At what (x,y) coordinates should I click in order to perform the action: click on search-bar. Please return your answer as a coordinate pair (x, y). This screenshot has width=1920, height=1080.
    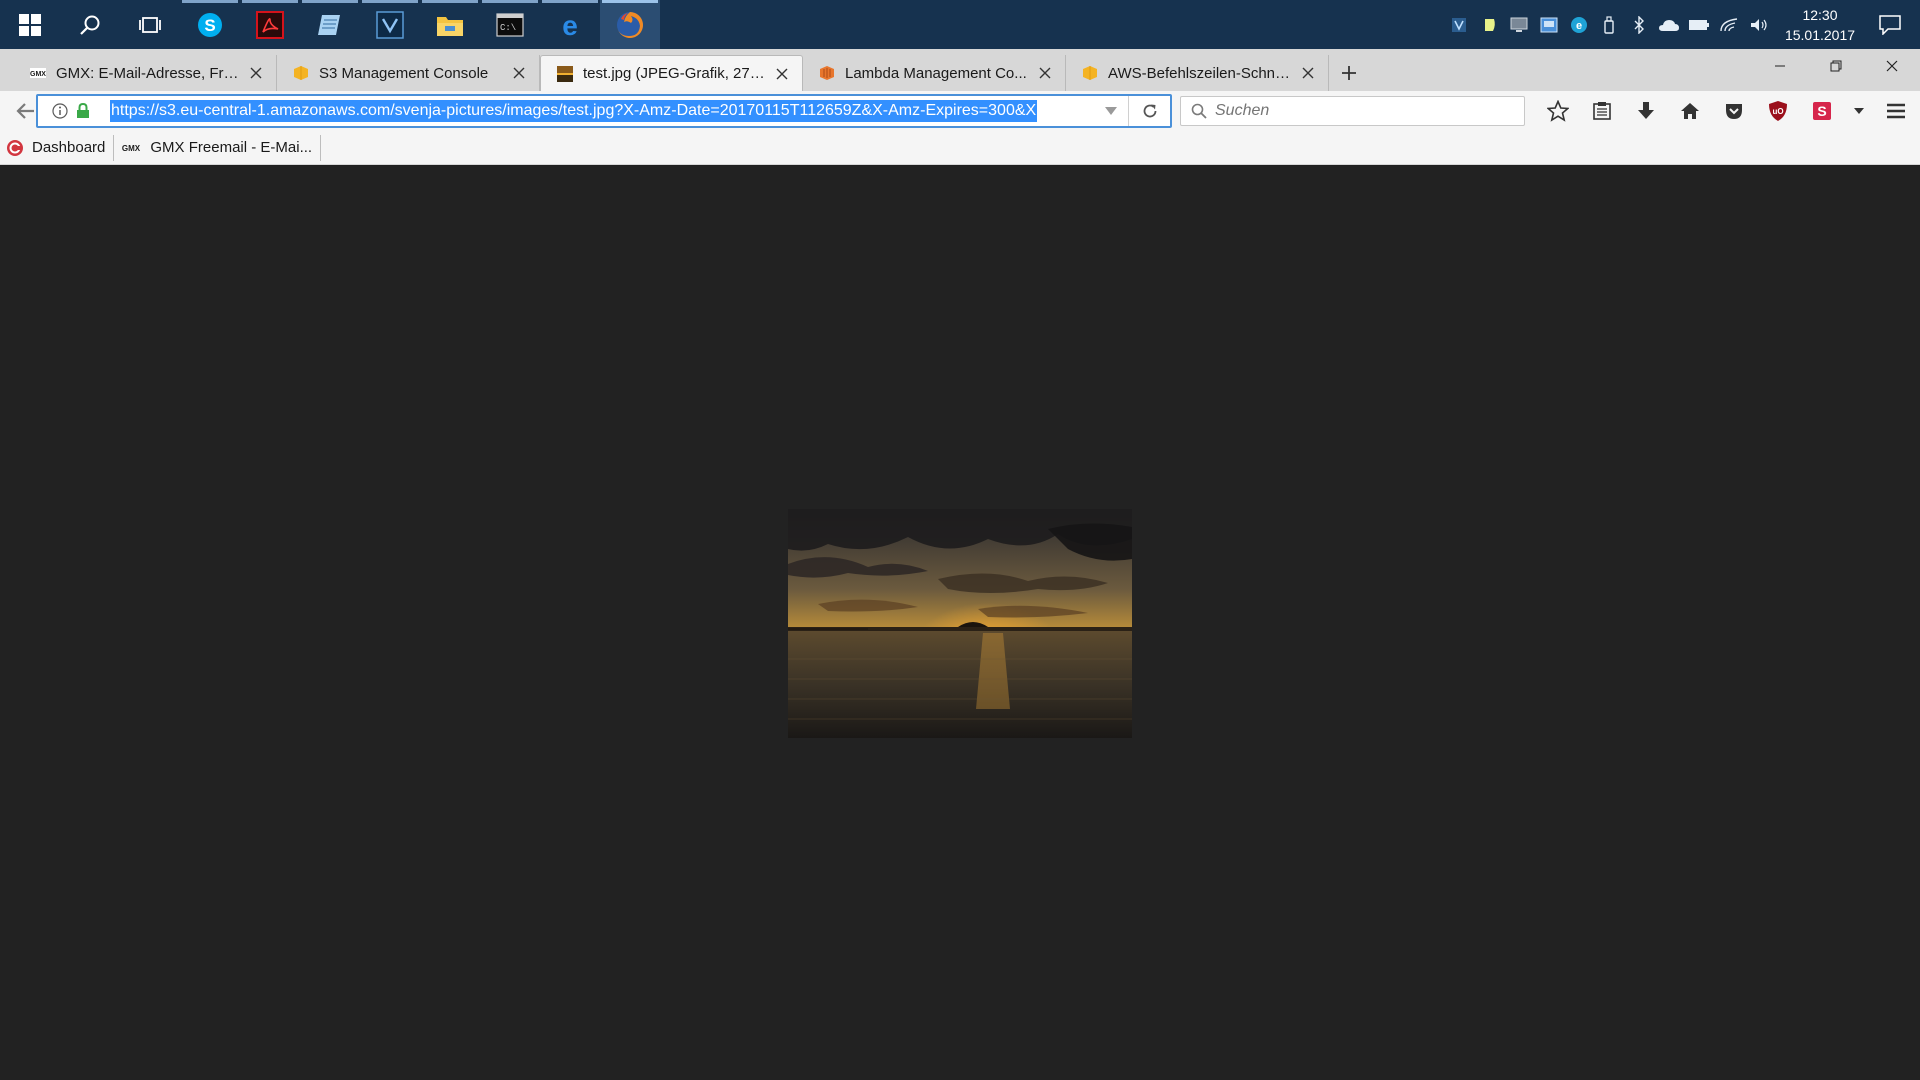
    Looking at the image, I should click on (1352, 111).